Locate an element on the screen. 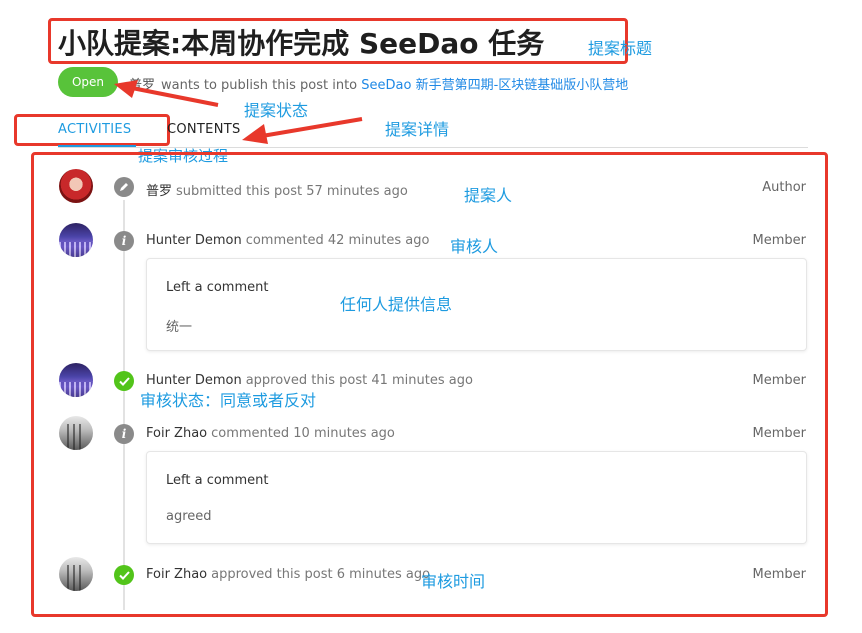 The width and height of the screenshot is (862, 633). tab-activities: ACTIVITIES is located at coordinates (94, 129).